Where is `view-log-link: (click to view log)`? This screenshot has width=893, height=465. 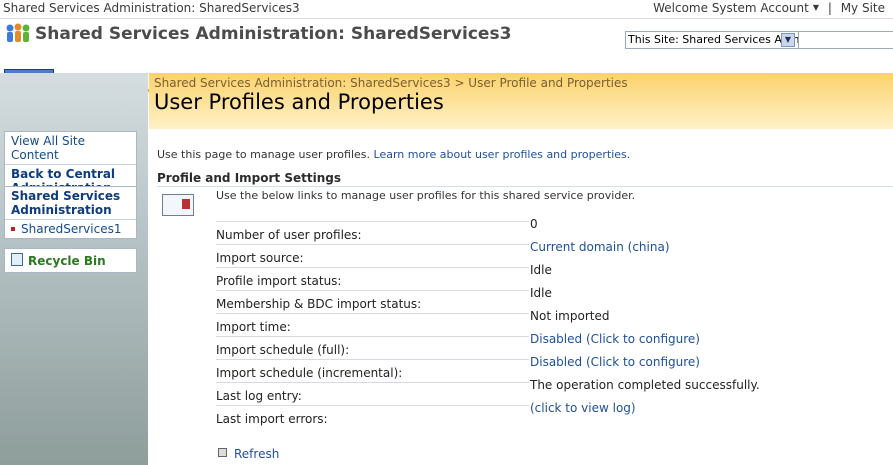
view-log-link: (click to view log) is located at coordinates (583, 408).